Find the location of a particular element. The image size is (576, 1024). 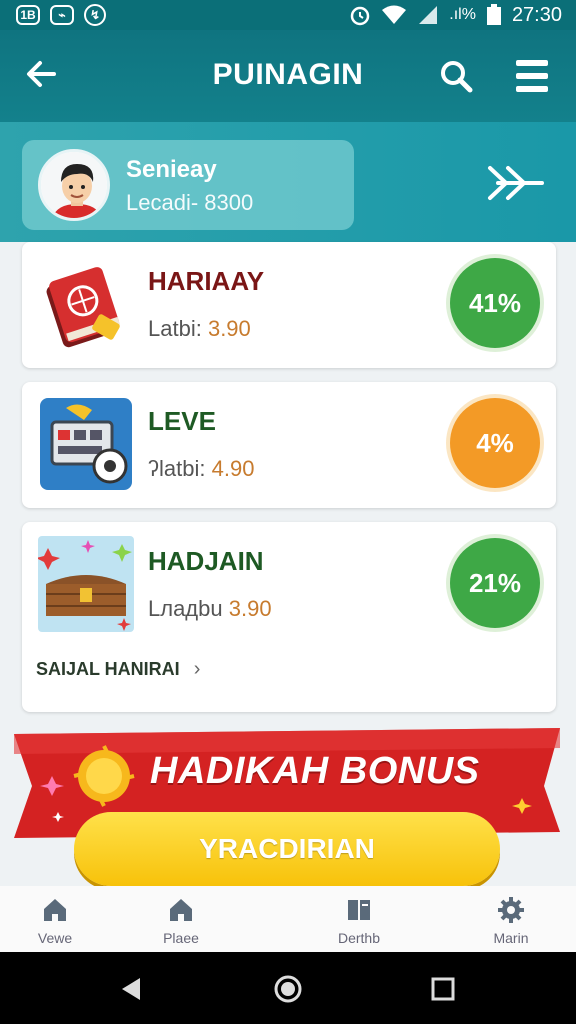

search-button is located at coordinates (456, 76).